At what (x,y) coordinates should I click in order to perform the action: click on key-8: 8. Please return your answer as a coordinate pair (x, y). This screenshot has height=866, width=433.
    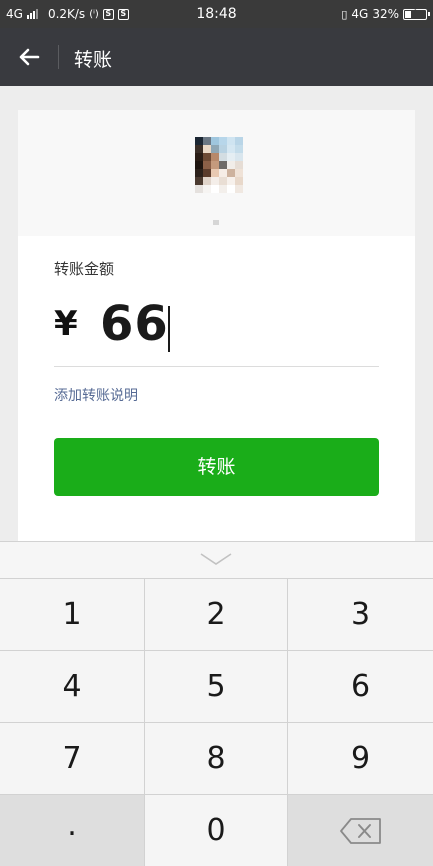
    Looking at the image, I should click on (216, 759).